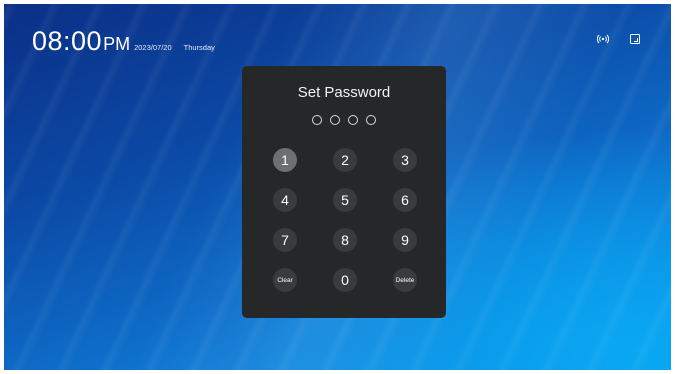  Describe the element at coordinates (285, 280) in the screenshot. I see `clear-button: Clear` at that location.